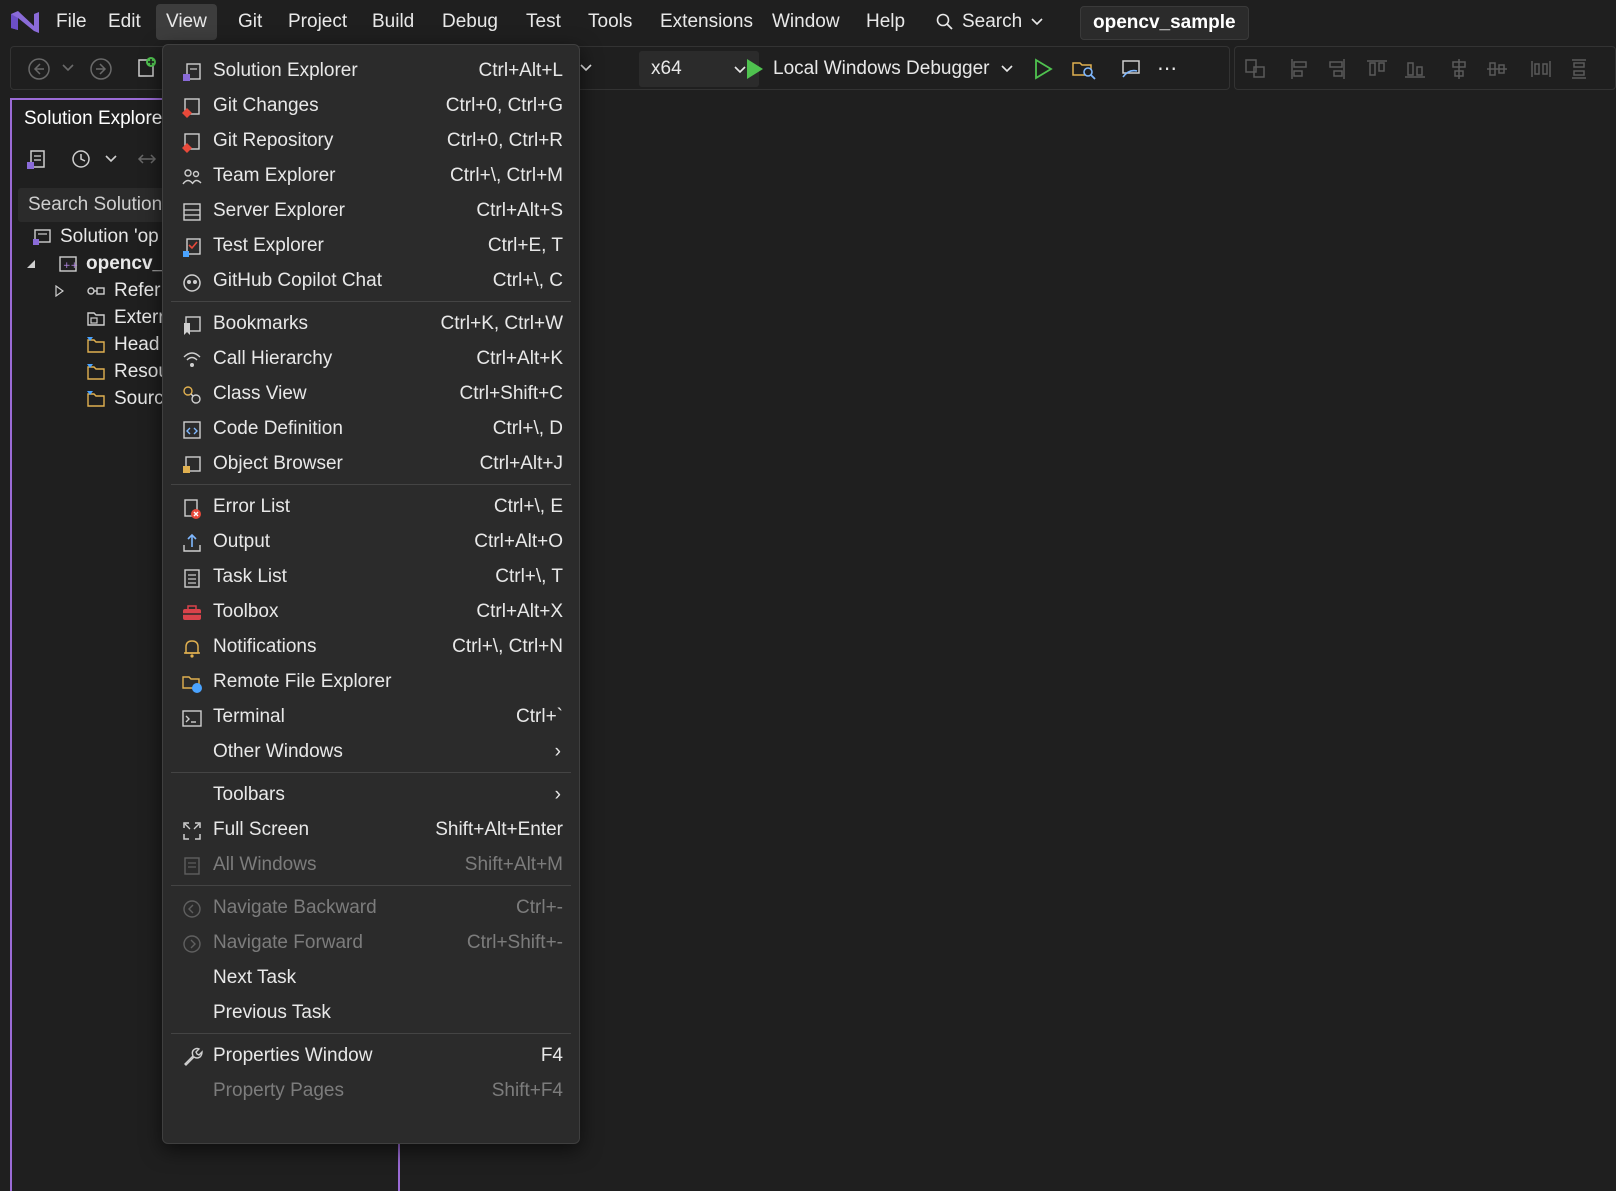 This screenshot has width=1616, height=1191. What do you see at coordinates (93, 119) in the screenshot?
I see `solution-explorer-title: Solution Explore` at bounding box center [93, 119].